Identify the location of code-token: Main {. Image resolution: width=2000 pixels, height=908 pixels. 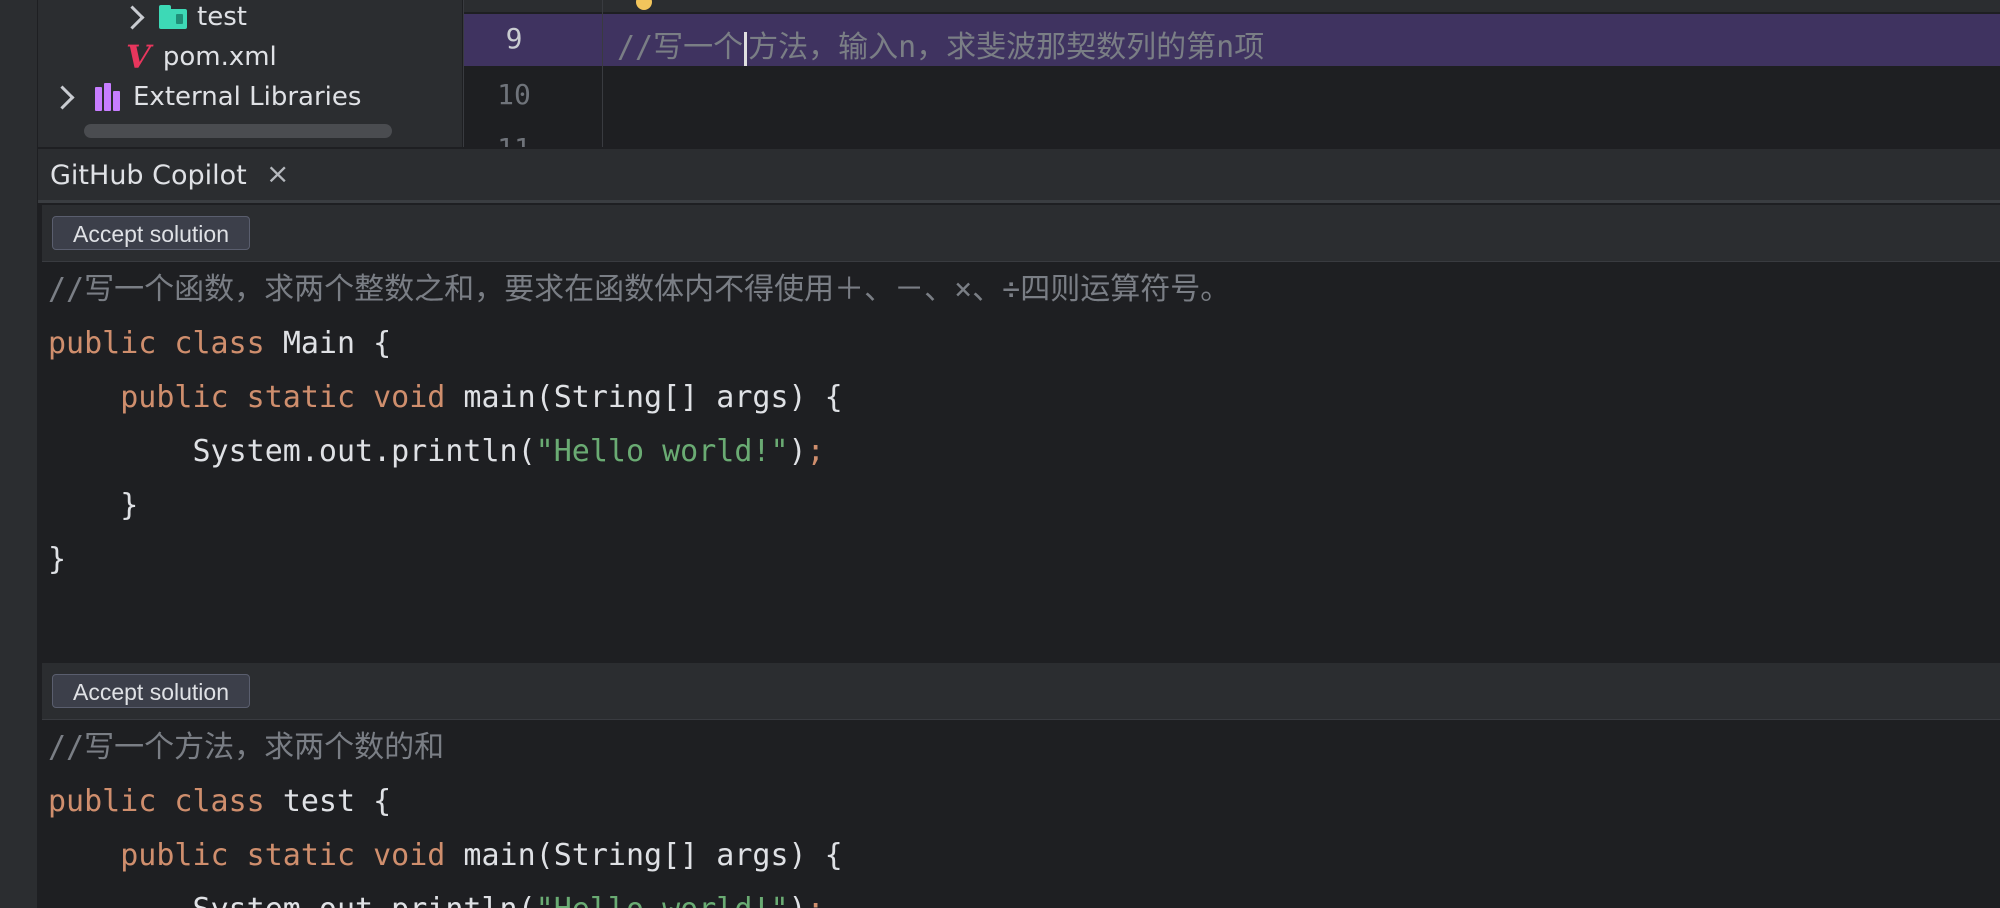
(337, 343).